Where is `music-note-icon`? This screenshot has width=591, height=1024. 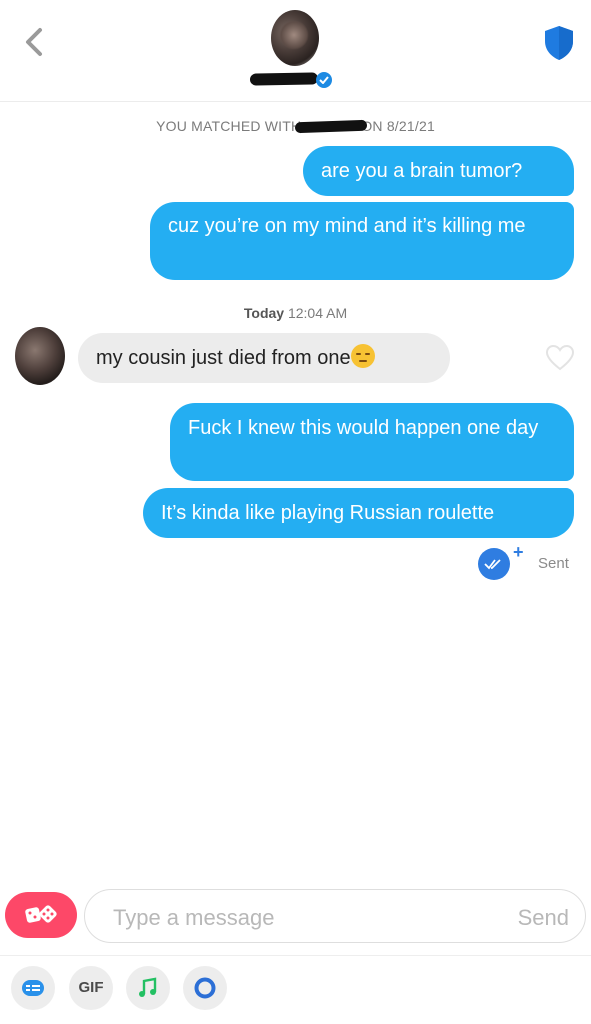
music-note-icon is located at coordinates (148, 987).